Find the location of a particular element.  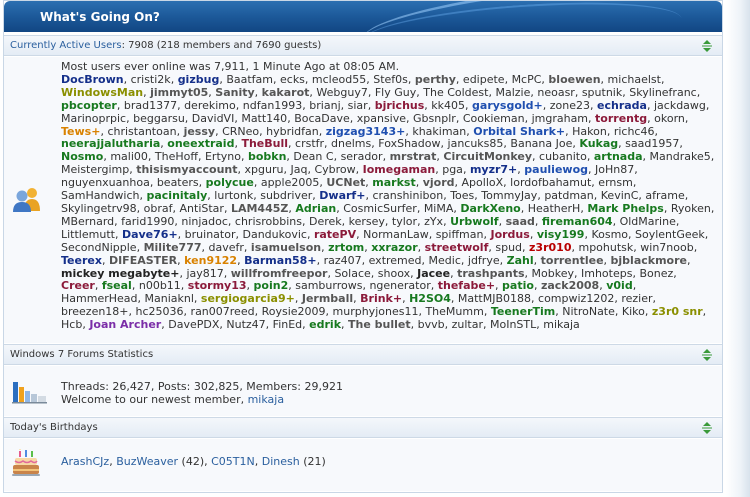

online-user-link: TheHoff is located at coordinates (176, 156).